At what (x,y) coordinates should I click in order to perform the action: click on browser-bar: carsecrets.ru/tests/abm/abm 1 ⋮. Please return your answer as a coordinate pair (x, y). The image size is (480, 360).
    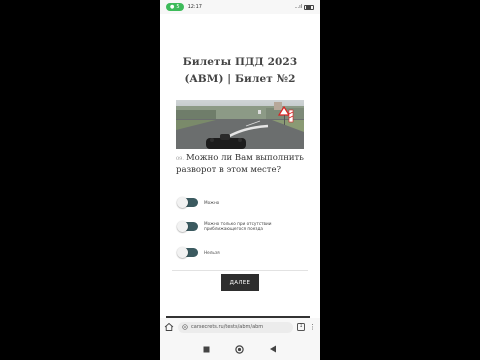
    Looking at the image, I should click on (240, 327).